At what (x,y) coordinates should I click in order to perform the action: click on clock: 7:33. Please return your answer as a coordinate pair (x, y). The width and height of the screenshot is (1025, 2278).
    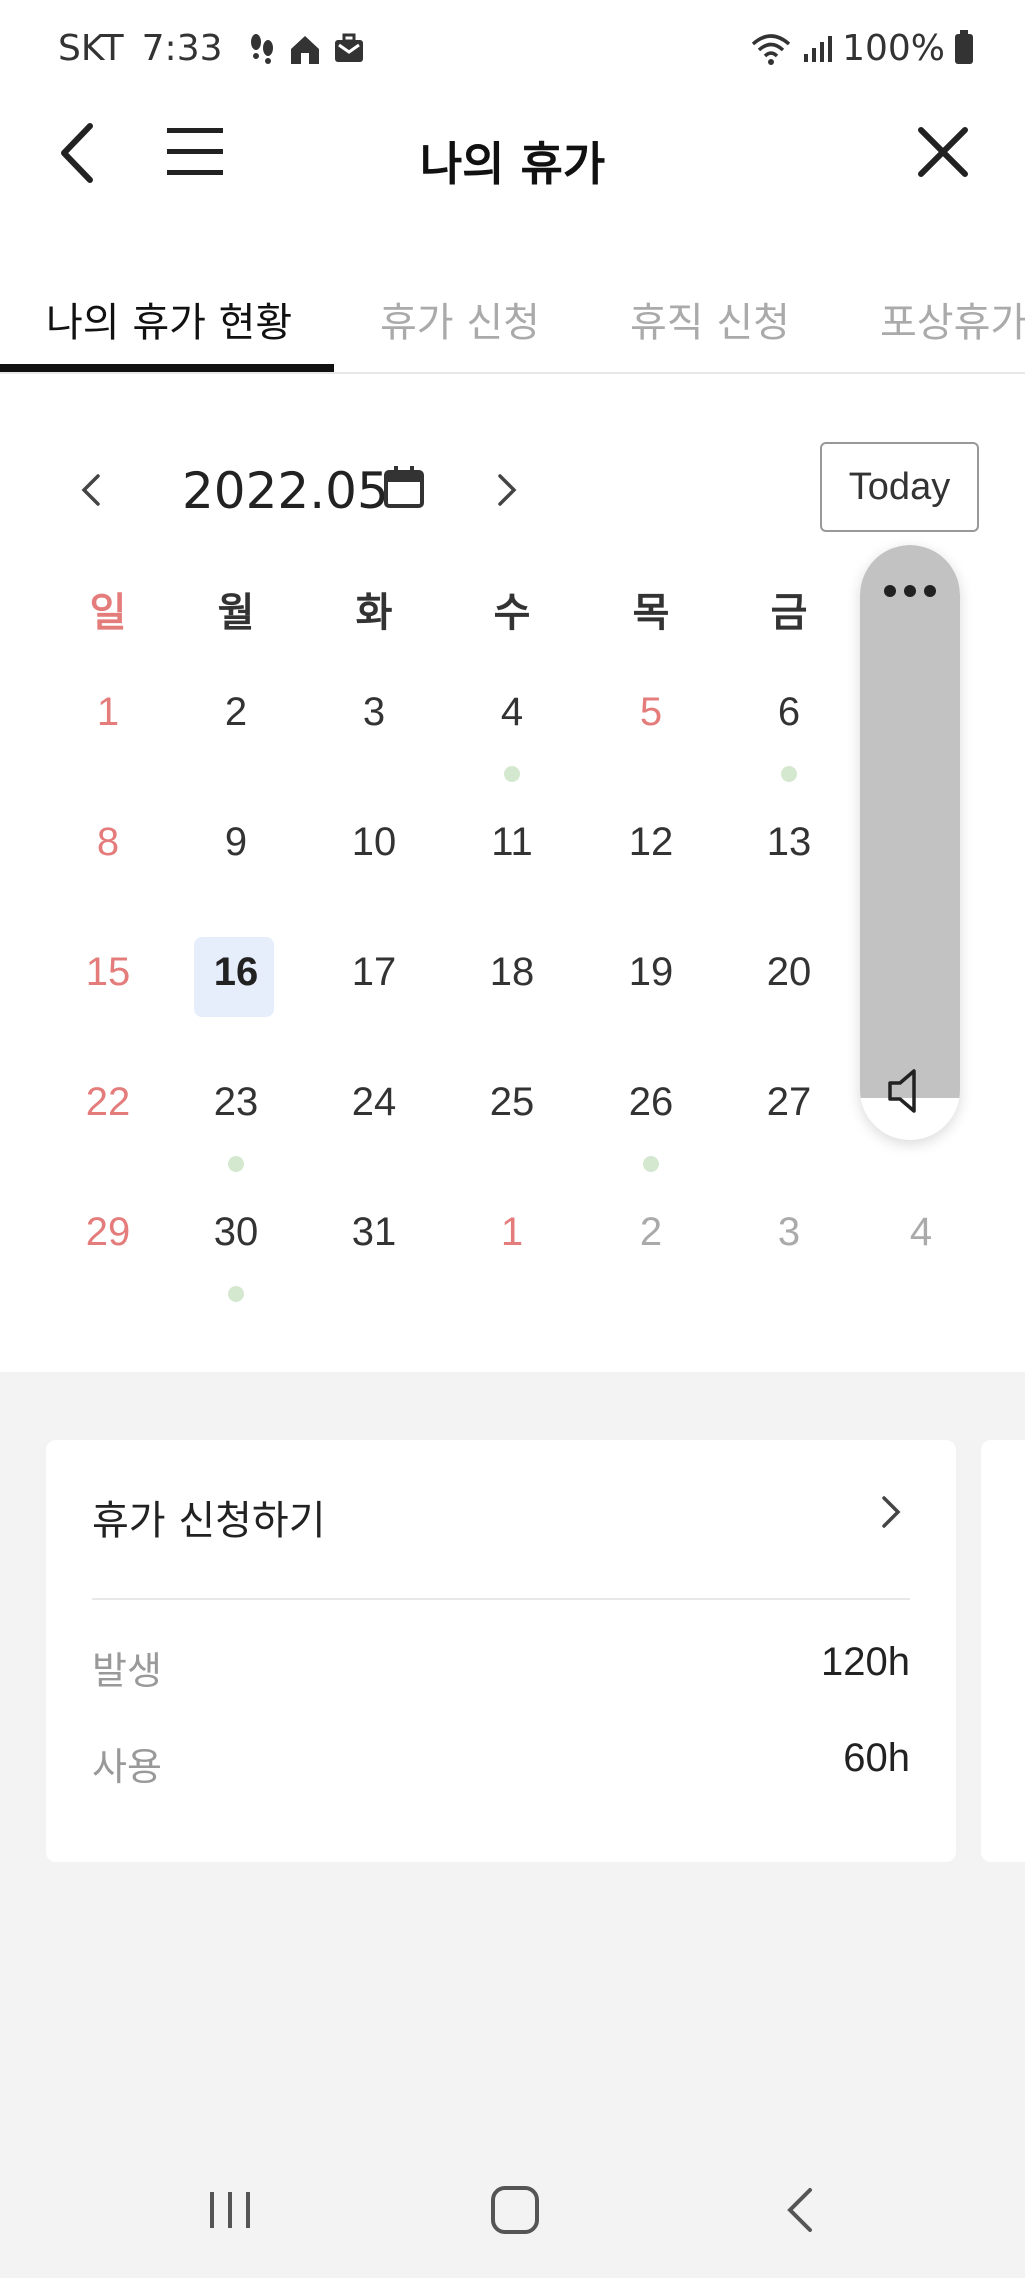
    Looking at the image, I should click on (182, 48).